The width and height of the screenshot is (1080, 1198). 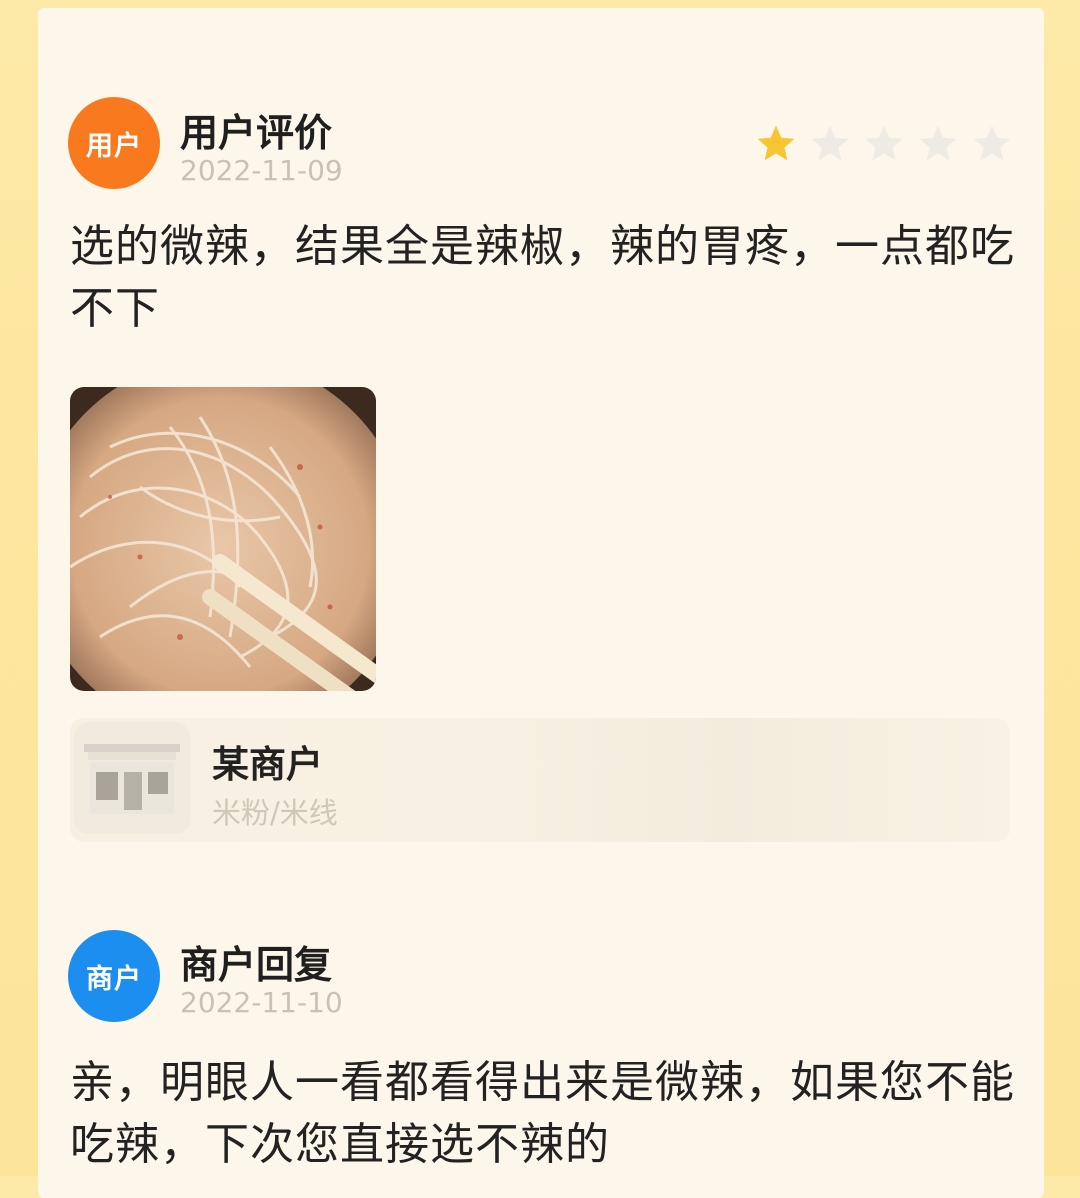 I want to click on storefront-icon, so click(x=132, y=779).